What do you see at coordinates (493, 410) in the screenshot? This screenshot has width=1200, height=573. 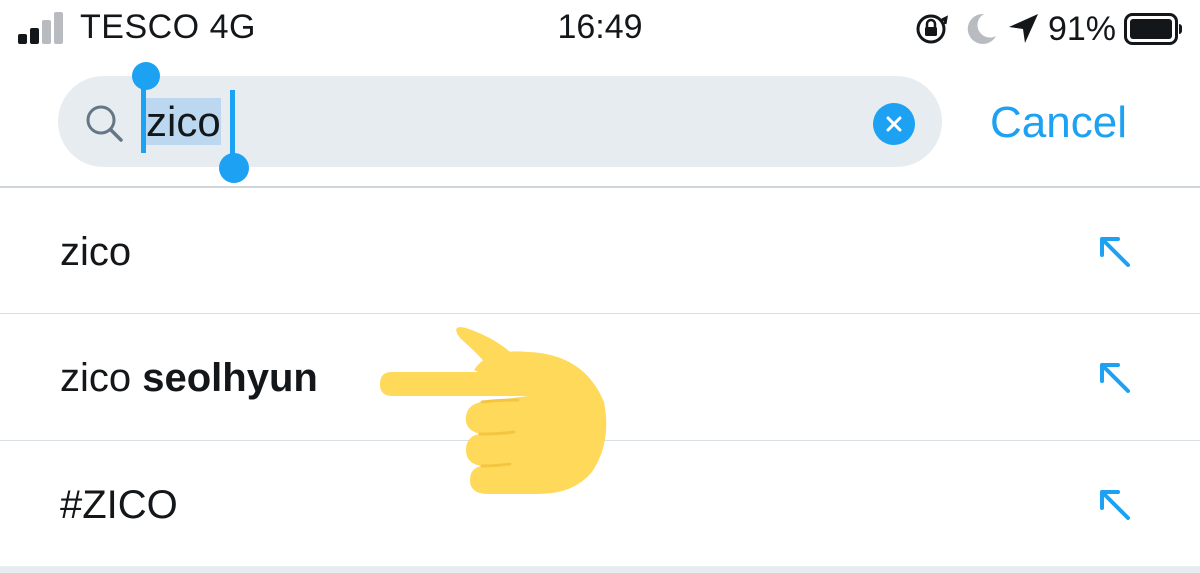 I see `pointing-hand-icon` at bounding box center [493, 410].